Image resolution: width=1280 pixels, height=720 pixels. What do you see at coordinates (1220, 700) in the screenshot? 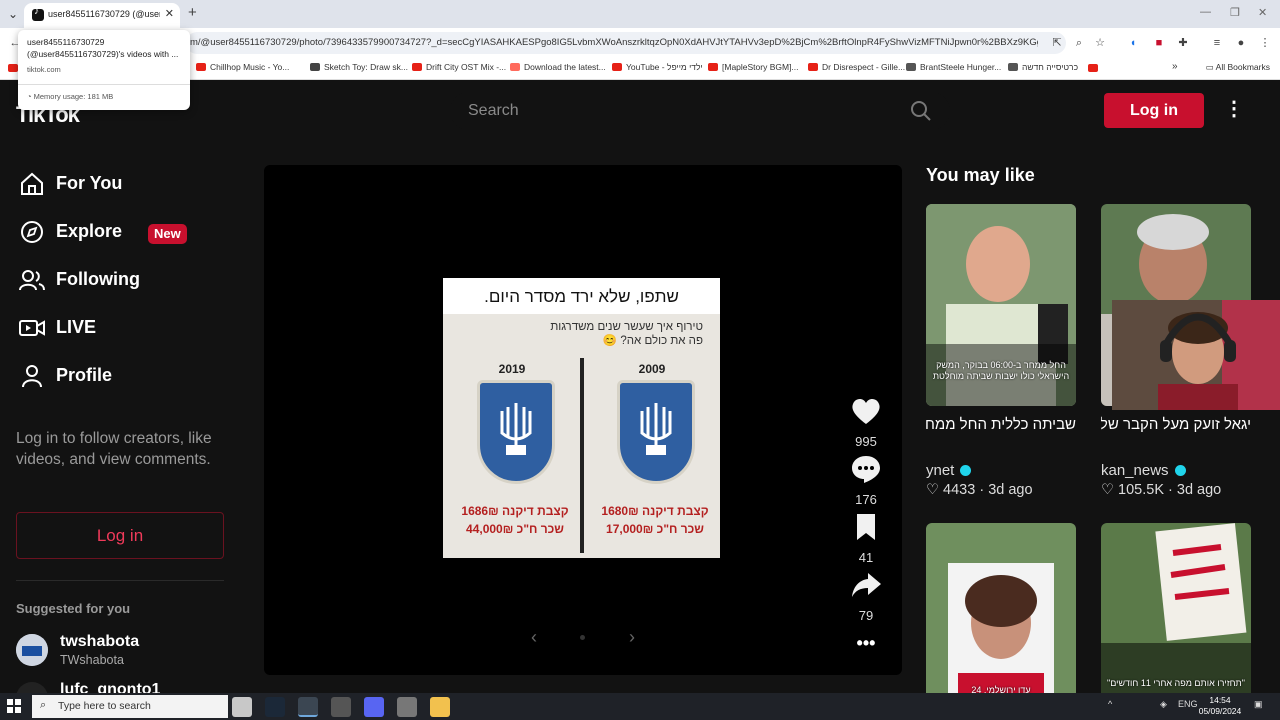
I see `clock-time: 14:54` at bounding box center [1220, 700].